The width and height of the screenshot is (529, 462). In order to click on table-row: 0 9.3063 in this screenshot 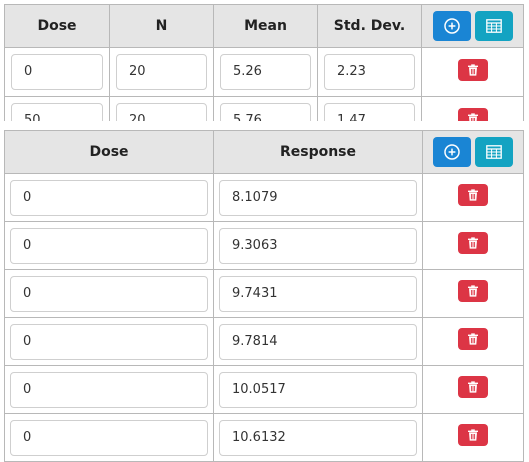, I will do `click(264, 245)`.